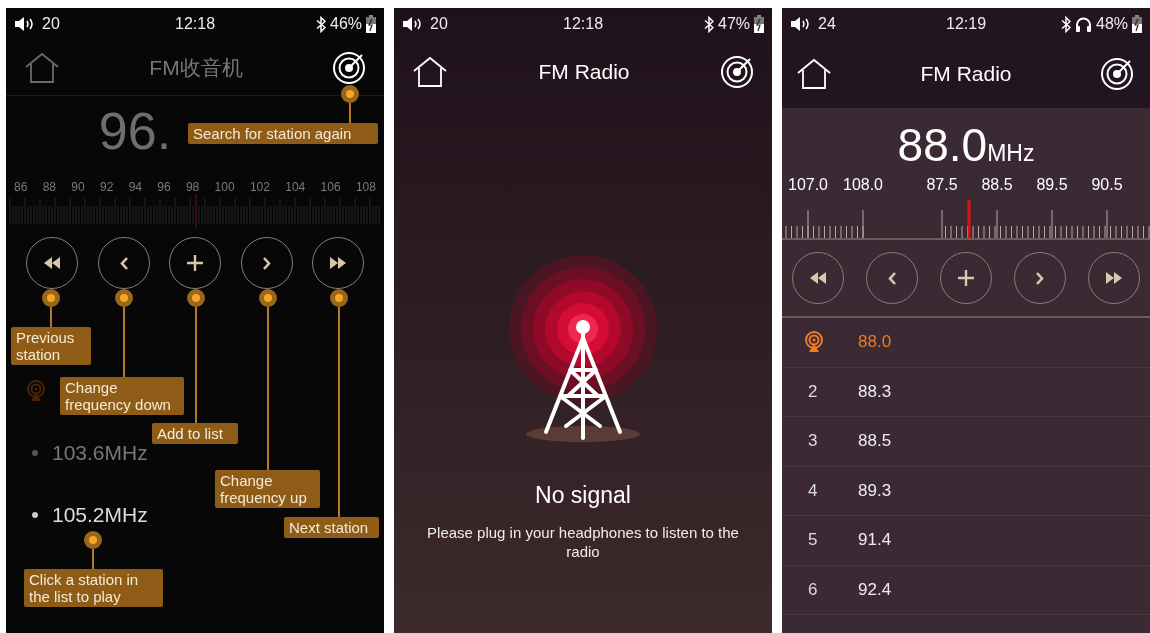  I want to click on callout-label: Previous station, so click(51, 346).